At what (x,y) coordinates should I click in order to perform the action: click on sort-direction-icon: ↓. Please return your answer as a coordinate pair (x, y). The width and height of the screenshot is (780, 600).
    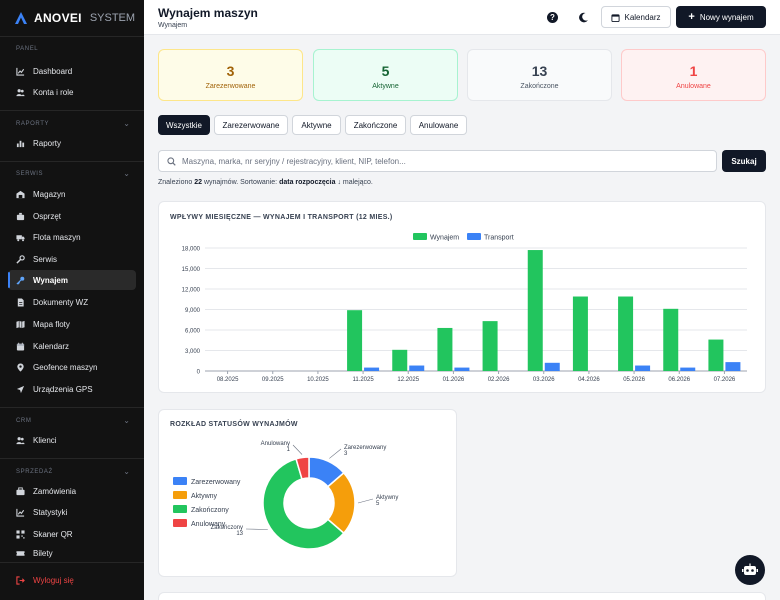
    Looking at the image, I should click on (339, 182).